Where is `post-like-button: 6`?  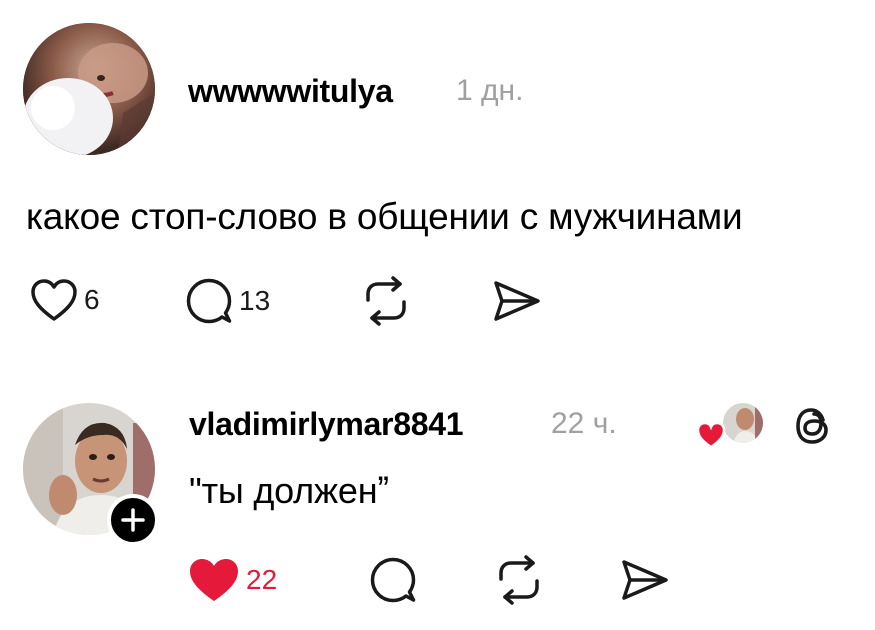
post-like-button: 6 is located at coordinates (65, 300).